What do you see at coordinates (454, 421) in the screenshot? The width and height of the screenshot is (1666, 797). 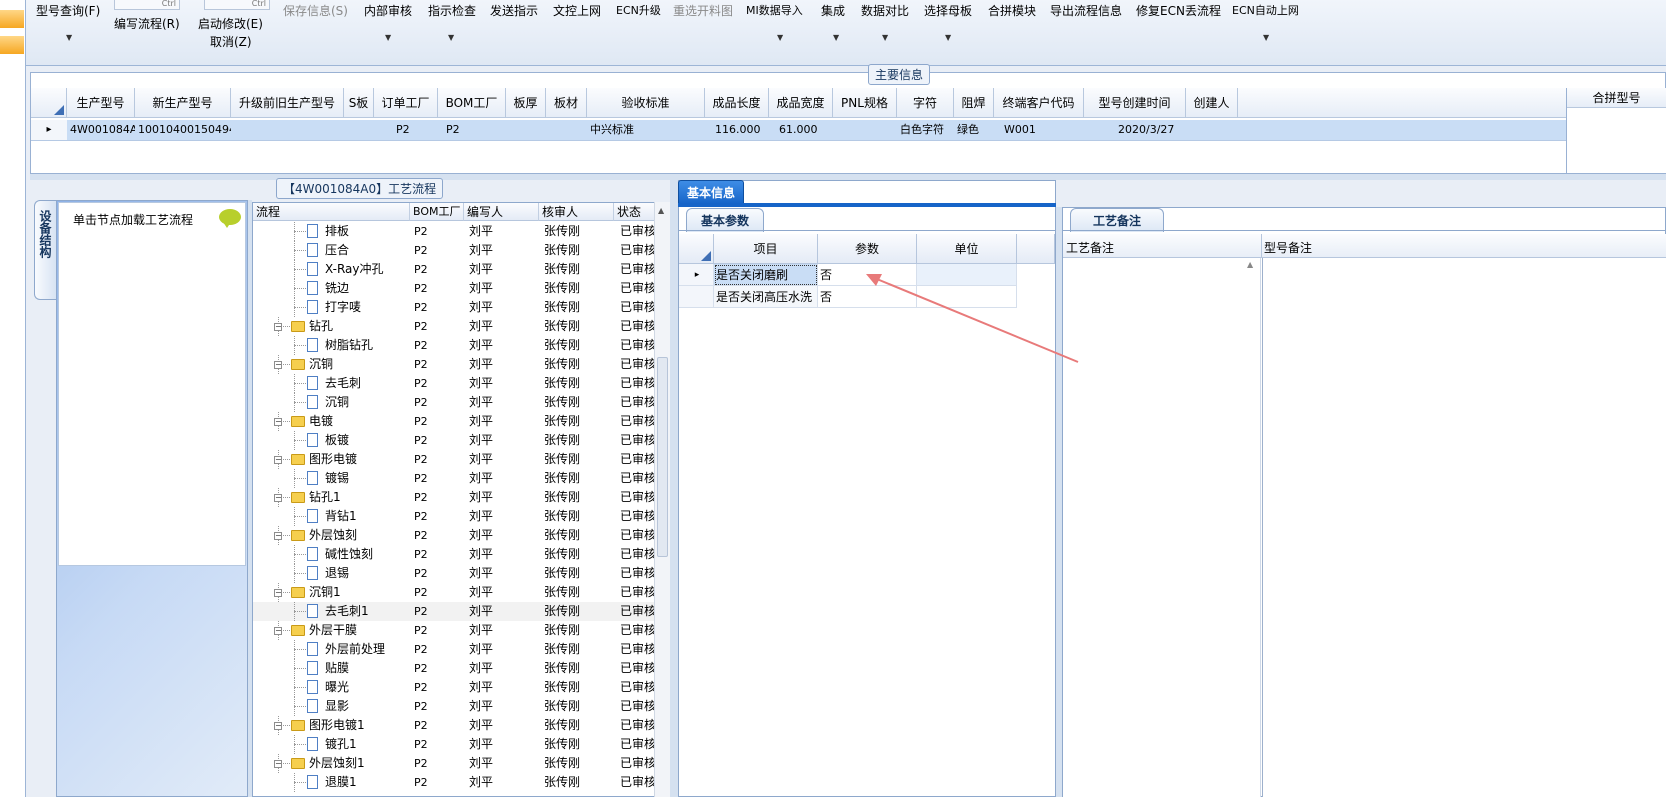 I see `tree-row: − 电镀 P2 刘平 张传刚 已审核` at bounding box center [454, 421].